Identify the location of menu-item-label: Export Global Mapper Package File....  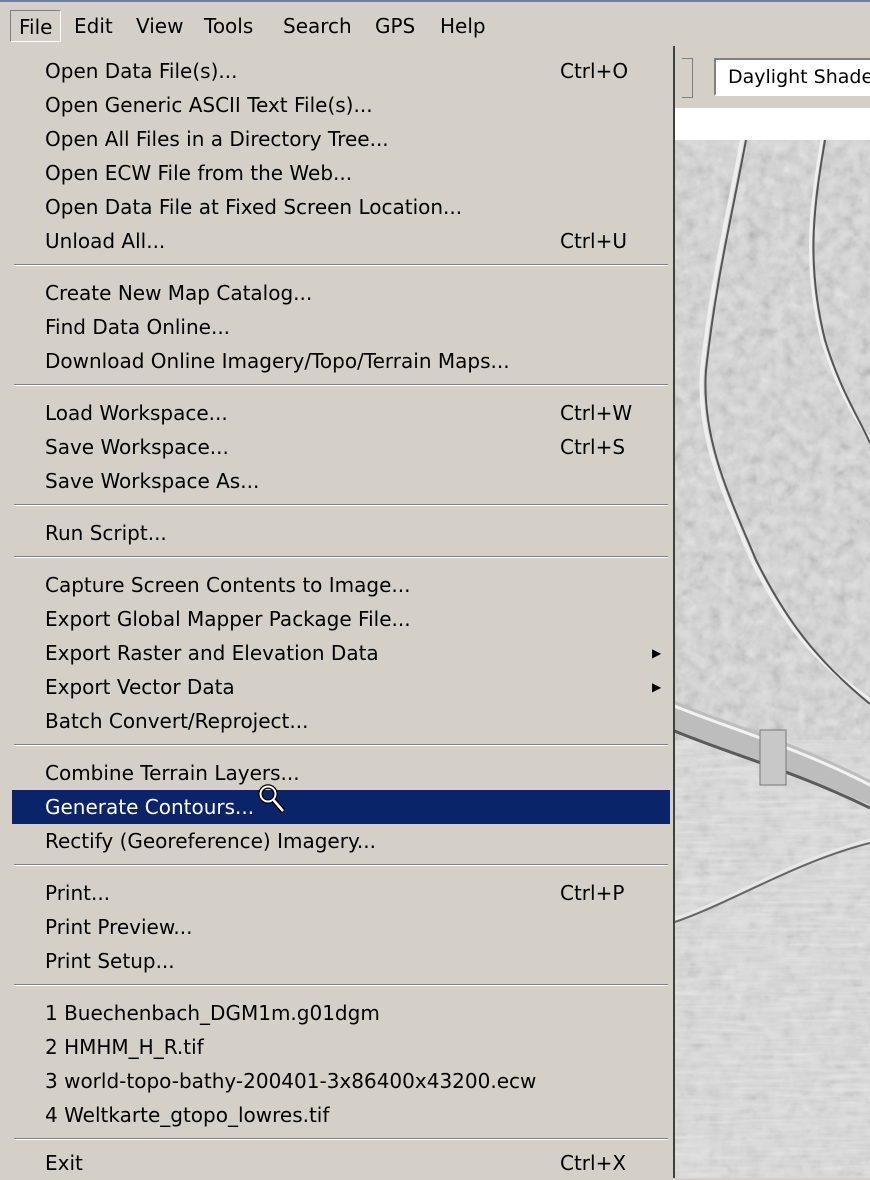
(228, 619).